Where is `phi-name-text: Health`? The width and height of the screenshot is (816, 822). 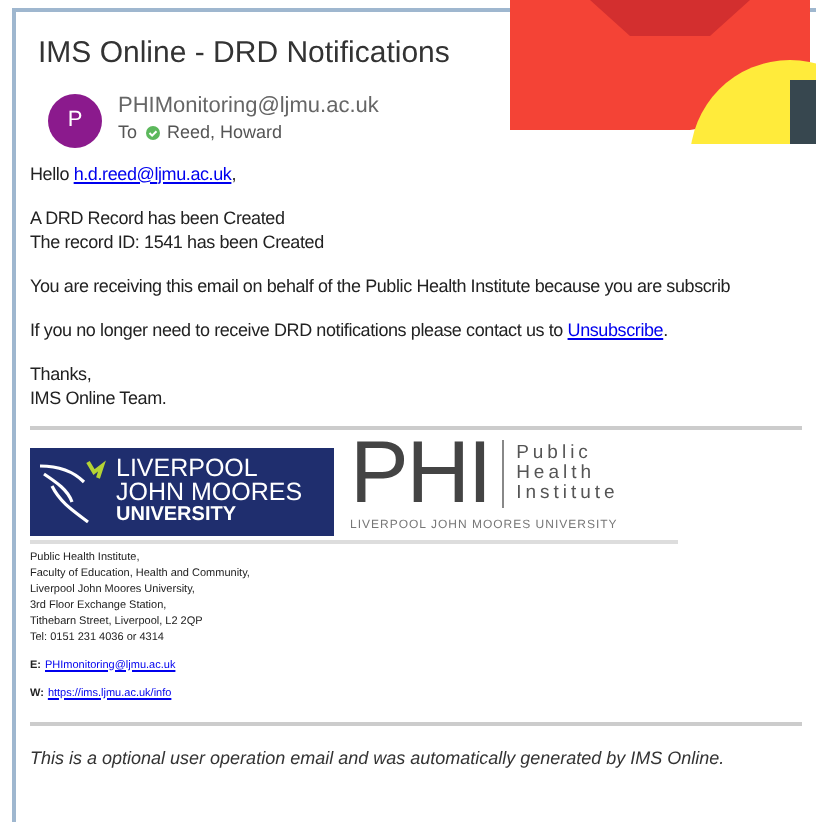
phi-name-text: Health is located at coordinates (557, 473).